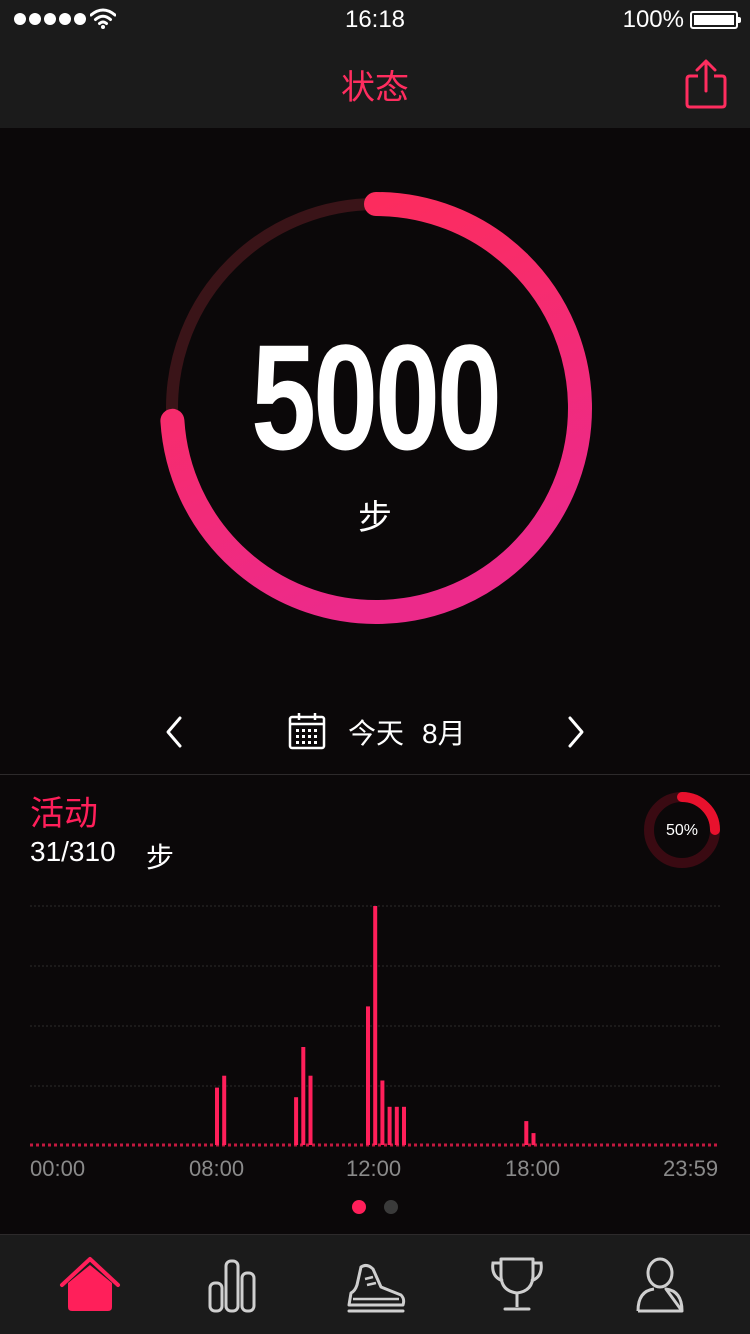 Image resolution: width=750 pixels, height=1334 pixels. I want to click on profile-icon, so click(660, 1285).